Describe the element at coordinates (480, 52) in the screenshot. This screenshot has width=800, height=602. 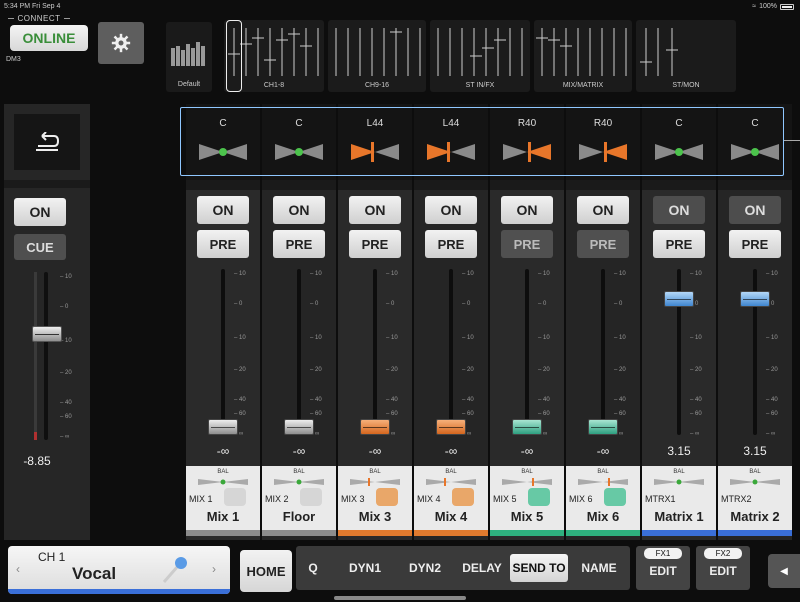
I see `nav-faders-icon` at that location.